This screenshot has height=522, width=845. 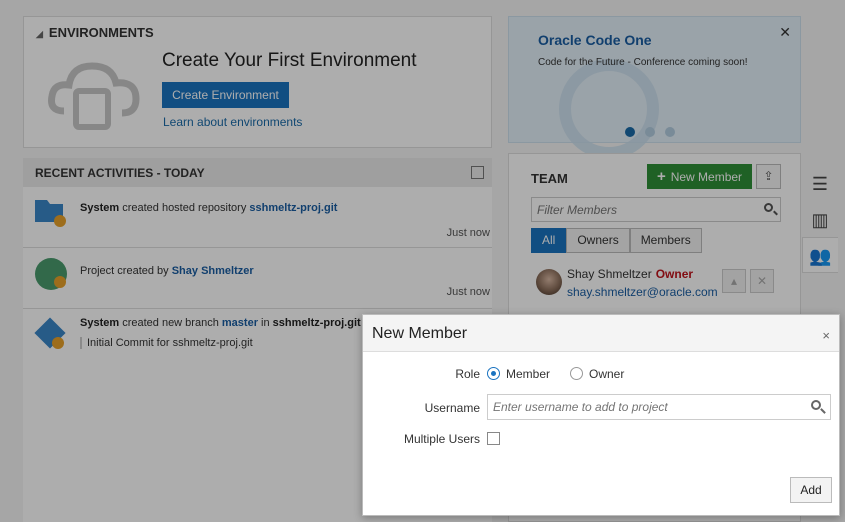 What do you see at coordinates (528, 374) in the screenshot?
I see `role-member-label: Member` at bounding box center [528, 374].